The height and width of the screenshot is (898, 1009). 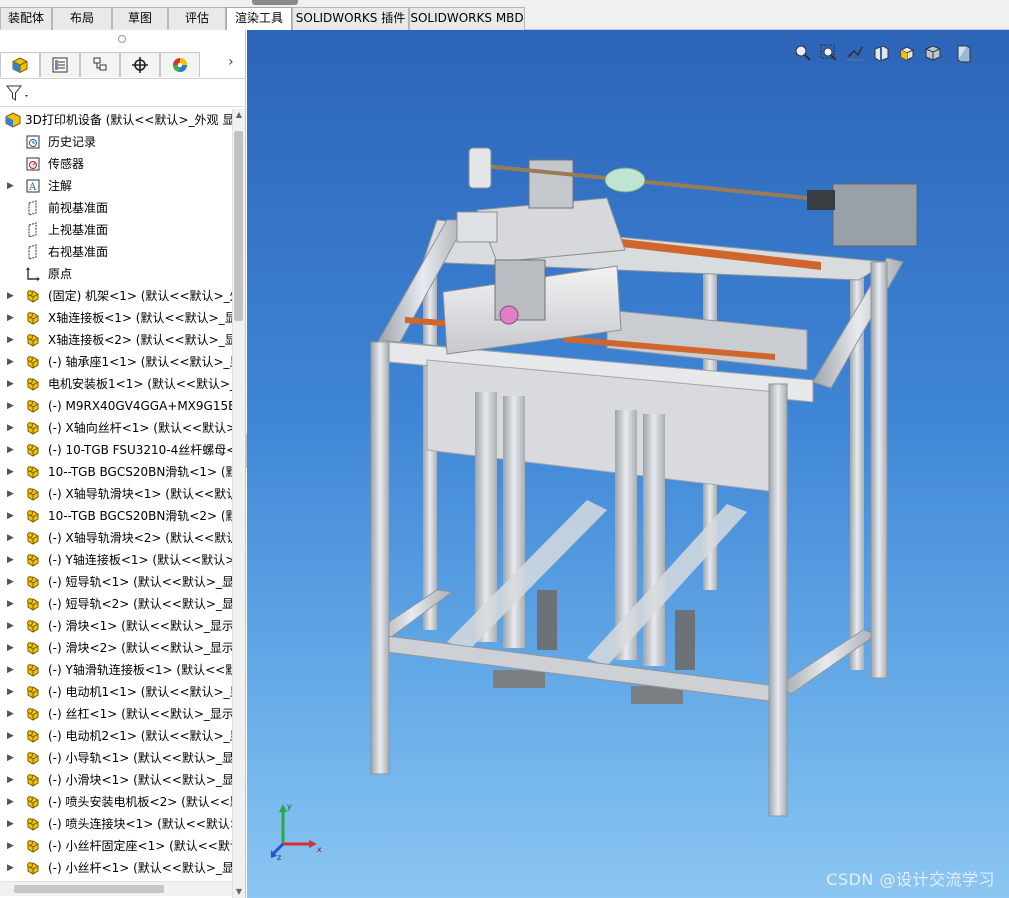 What do you see at coordinates (116, 692) in the screenshot?
I see `tree-item-component: ▶ (-) 电动机1<1> (默认<<默认>_显` at bounding box center [116, 692].